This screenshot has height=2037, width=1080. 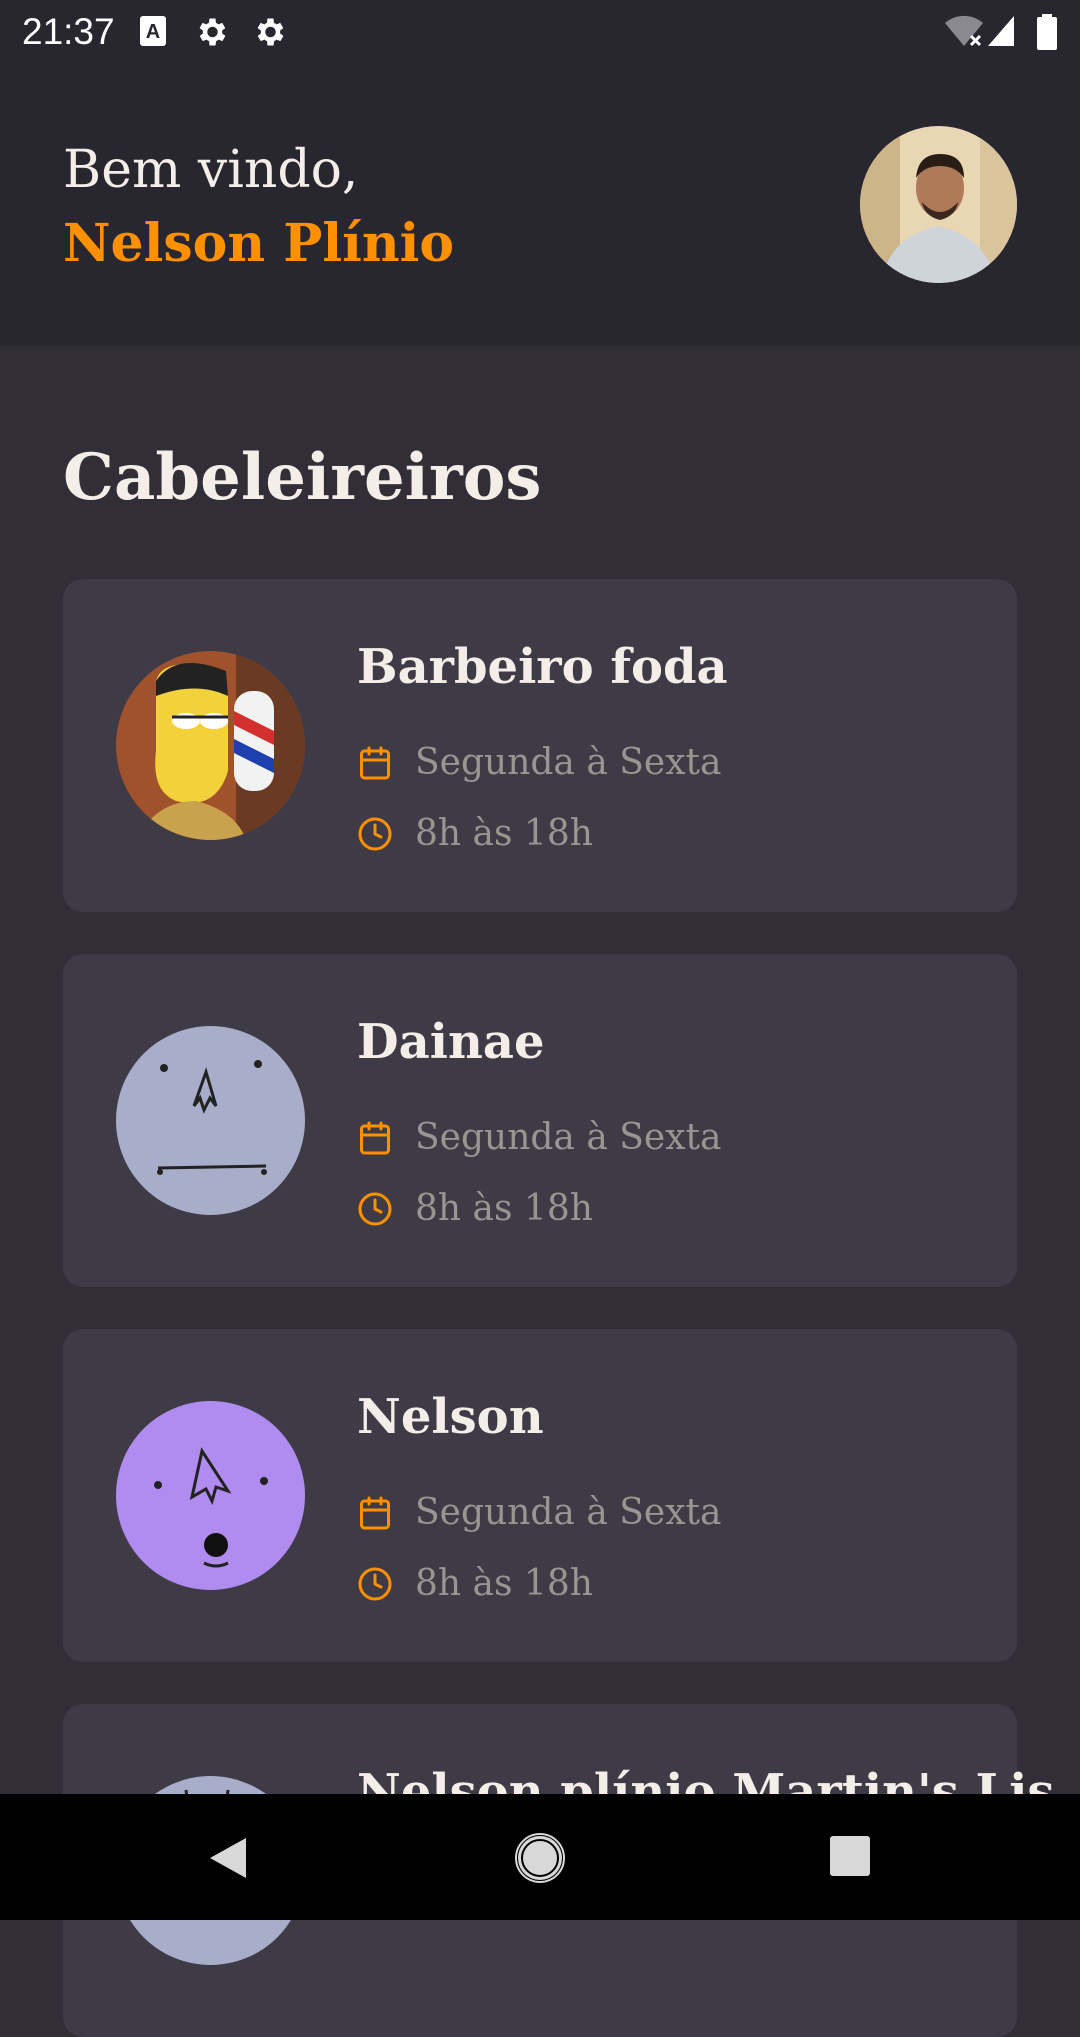 What do you see at coordinates (1047, 32) in the screenshot?
I see `battery-icon` at bounding box center [1047, 32].